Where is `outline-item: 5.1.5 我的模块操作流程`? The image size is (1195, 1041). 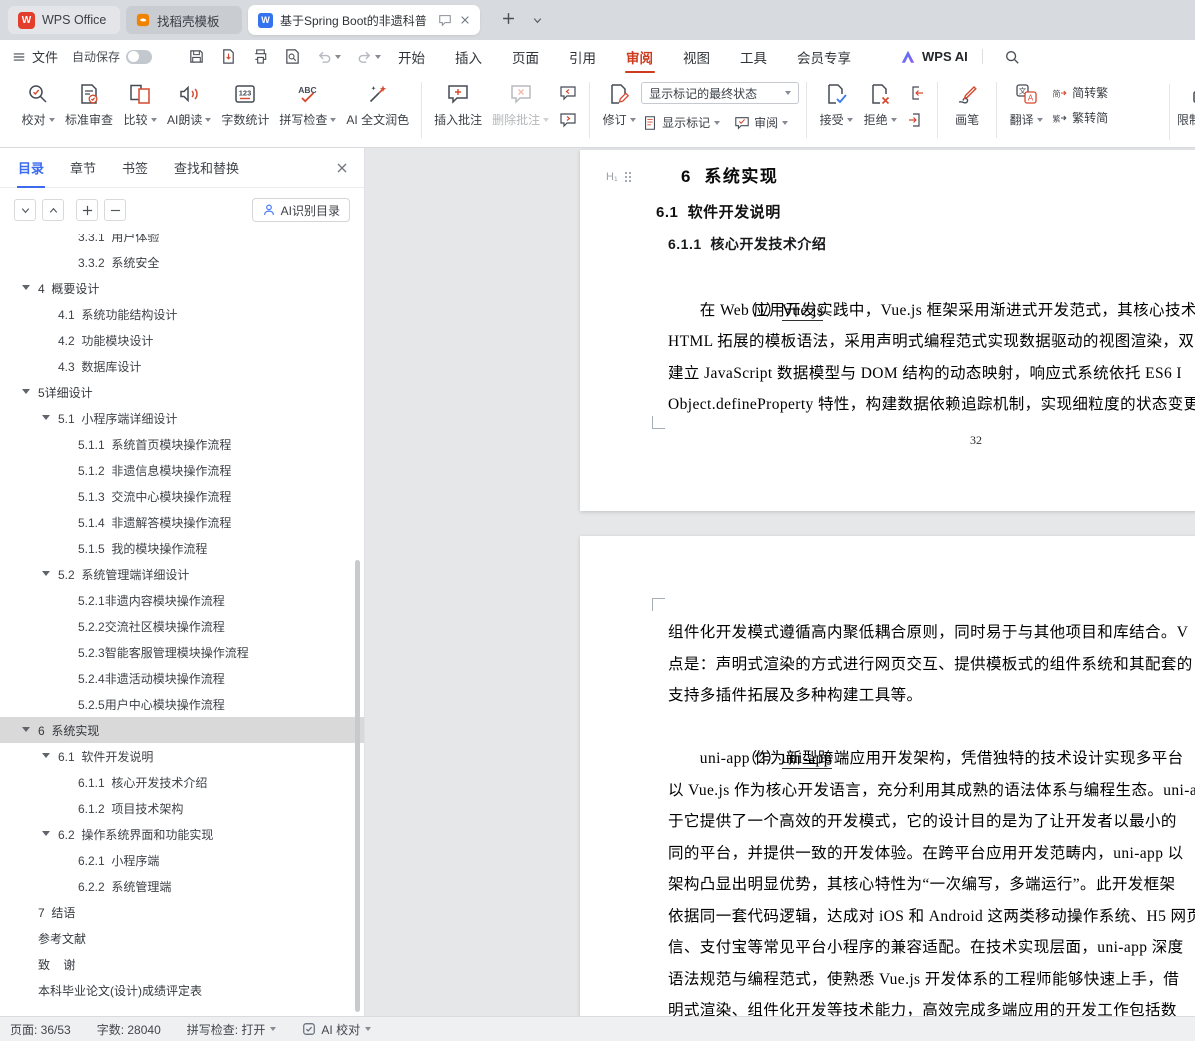 outline-item: 5.1.5 我的模块操作流程 is located at coordinates (182, 548).